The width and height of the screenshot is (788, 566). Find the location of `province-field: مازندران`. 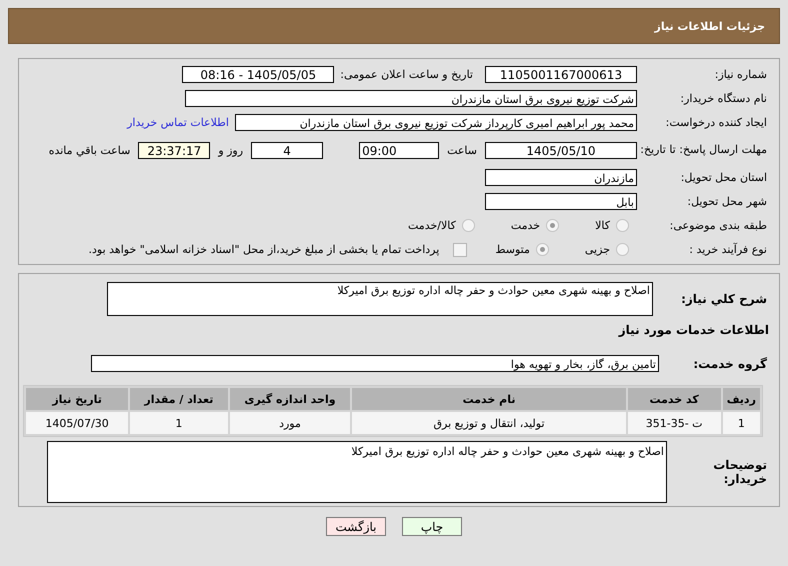

province-field: مازندران is located at coordinates (561, 177).